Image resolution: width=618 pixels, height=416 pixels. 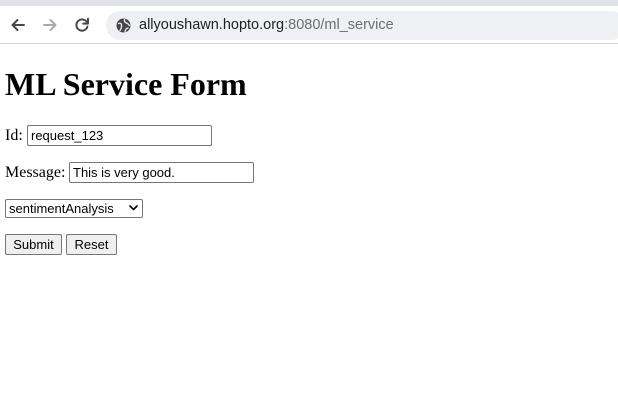 What do you see at coordinates (126, 84) in the screenshot?
I see `page-title: ML Service Form` at bounding box center [126, 84].